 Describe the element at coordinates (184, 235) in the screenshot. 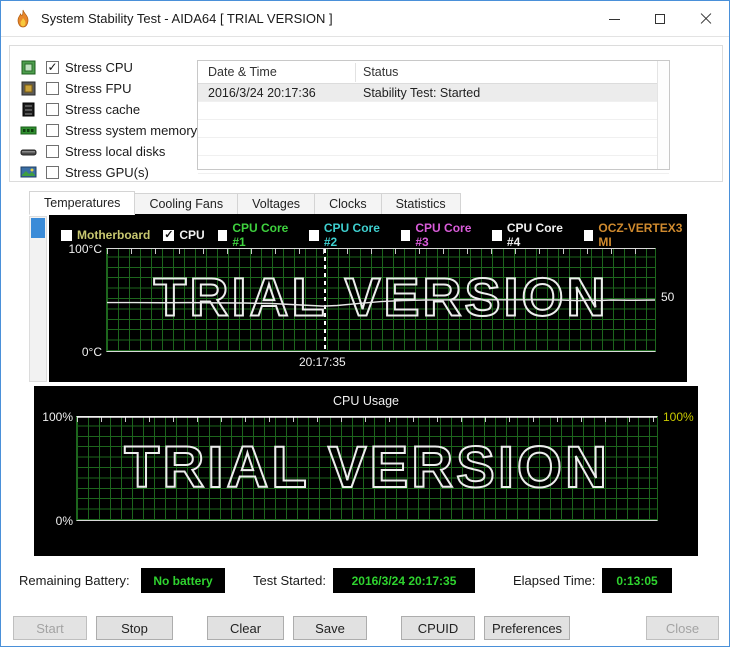

I see `legend-item-cpu: ✓ CPU` at that location.